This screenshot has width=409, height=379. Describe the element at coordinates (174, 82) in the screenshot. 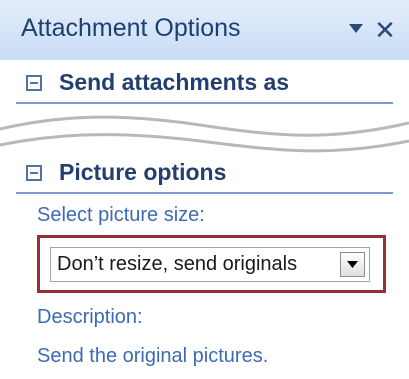

I see `section-send-attachments-as-label: Send attachments as` at that location.